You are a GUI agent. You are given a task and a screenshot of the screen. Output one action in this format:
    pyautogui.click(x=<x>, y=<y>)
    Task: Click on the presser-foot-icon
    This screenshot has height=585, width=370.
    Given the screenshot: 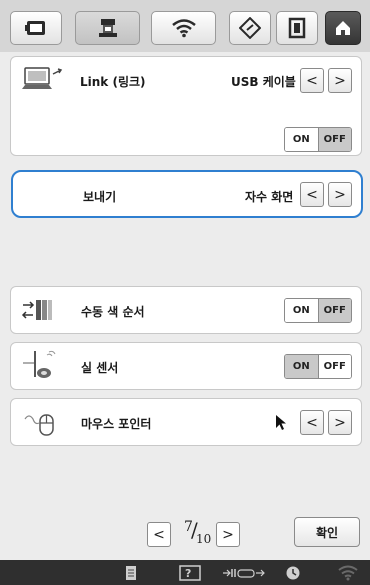 What is the action you would take?
    pyautogui.click(x=244, y=572)
    